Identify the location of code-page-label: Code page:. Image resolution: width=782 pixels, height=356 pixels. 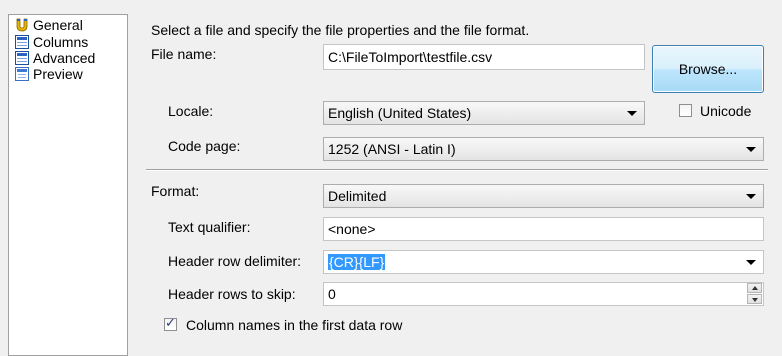
(204, 146).